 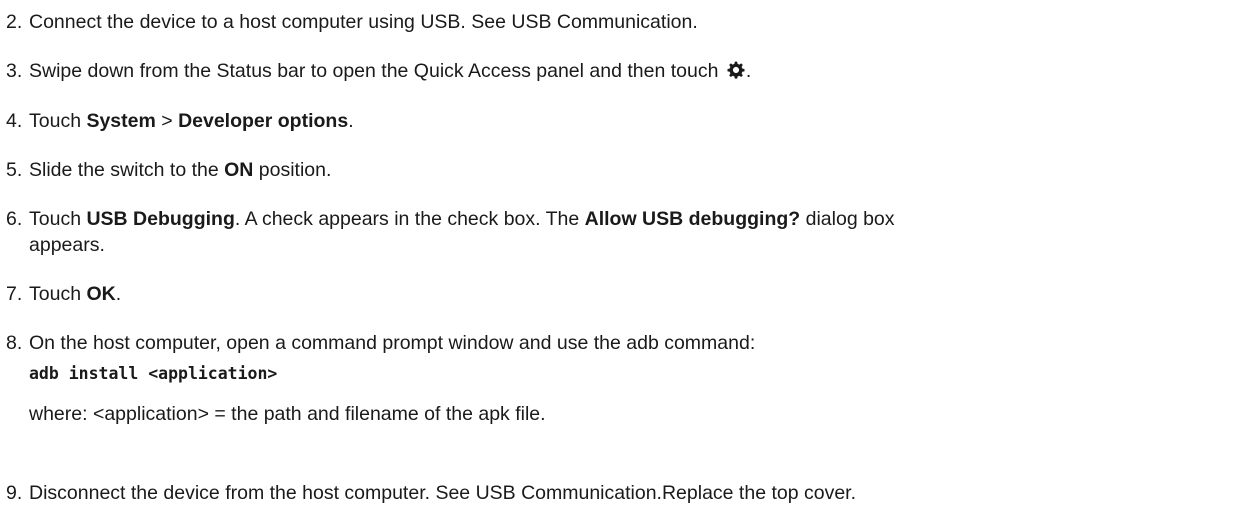 What do you see at coordinates (239, 170) in the screenshot?
I see `switch-state-on: ON` at bounding box center [239, 170].